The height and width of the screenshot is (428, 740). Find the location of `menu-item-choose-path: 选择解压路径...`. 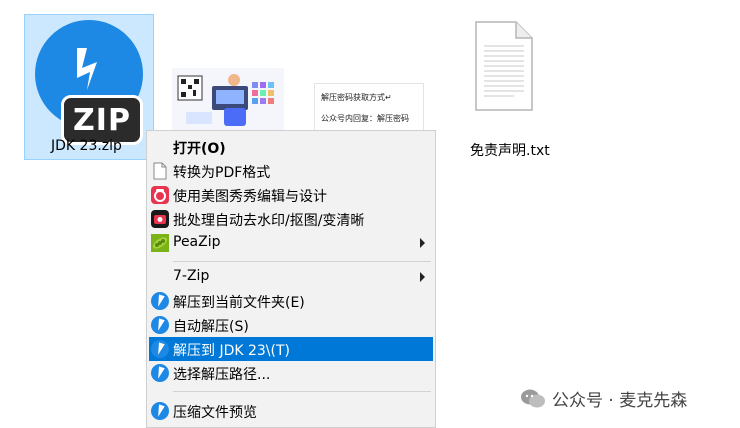

menu-item-choose-path: 选择解压路径... is located at coordinates (291, 373).